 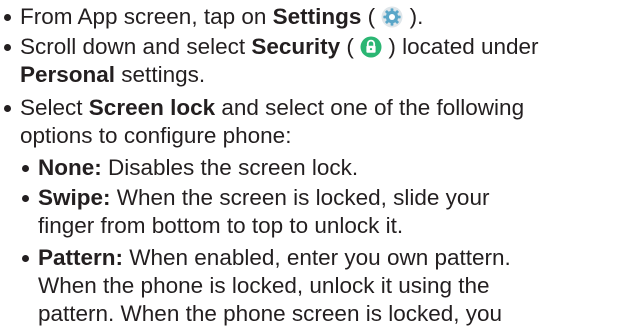 I want to click on lock-icon, so click(x=371, y=47).